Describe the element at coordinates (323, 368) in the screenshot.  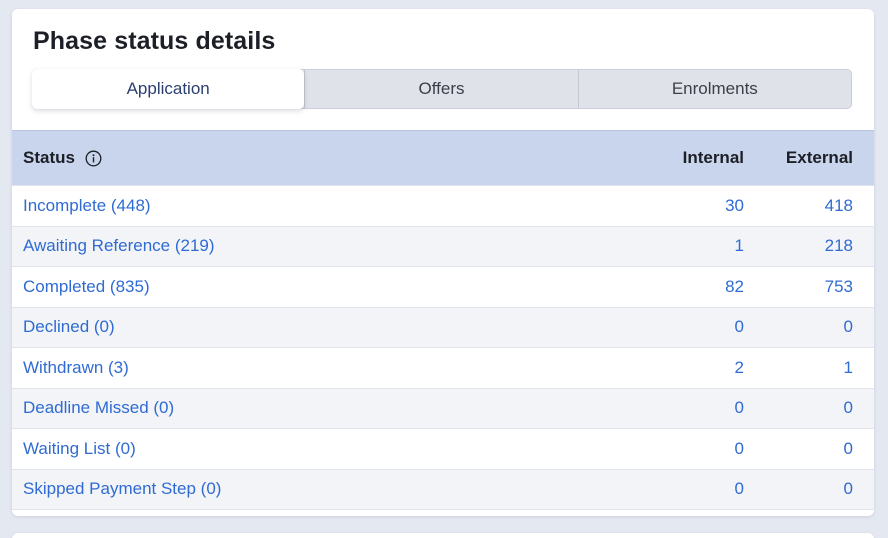
I see `status-link: Withdrawn (3)` at that location.